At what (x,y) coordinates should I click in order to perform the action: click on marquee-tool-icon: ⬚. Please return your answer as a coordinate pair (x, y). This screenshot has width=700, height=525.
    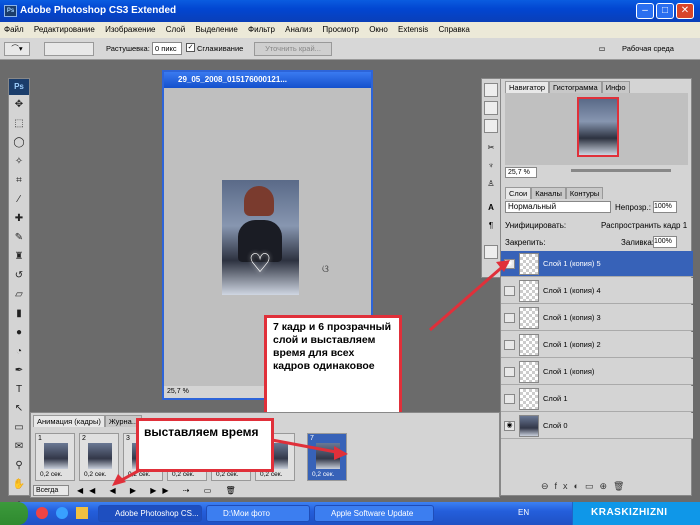
    Looking at the image, I should click on (19, 124).